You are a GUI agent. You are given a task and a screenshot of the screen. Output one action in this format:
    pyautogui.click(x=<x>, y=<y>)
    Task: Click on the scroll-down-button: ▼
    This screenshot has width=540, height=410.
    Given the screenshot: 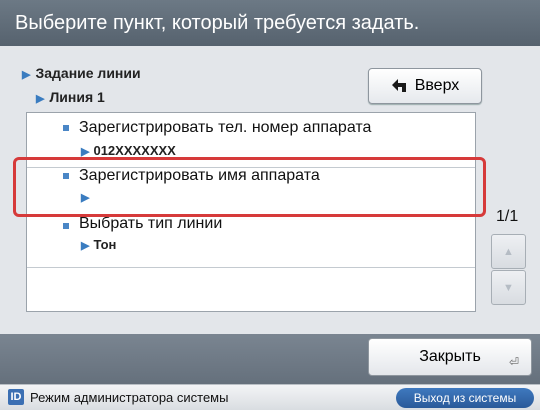 What is the action you would take?
    pyautogui.click(x=508, y=287)
    